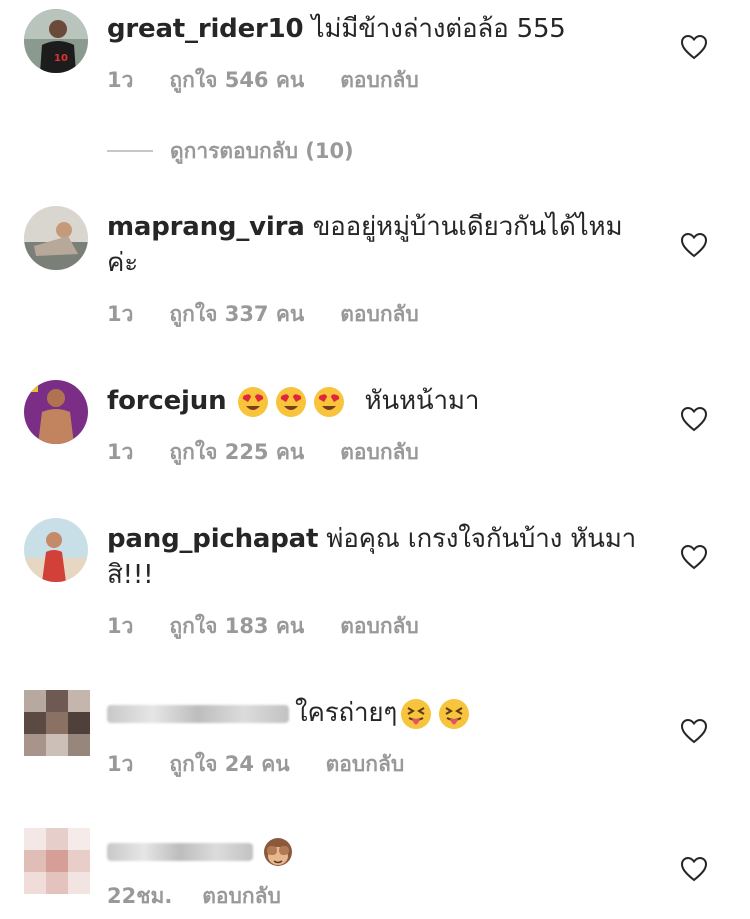  Describe the element at coordinates (130, 151) in the screenshot. I see `replies-divider` at that location.